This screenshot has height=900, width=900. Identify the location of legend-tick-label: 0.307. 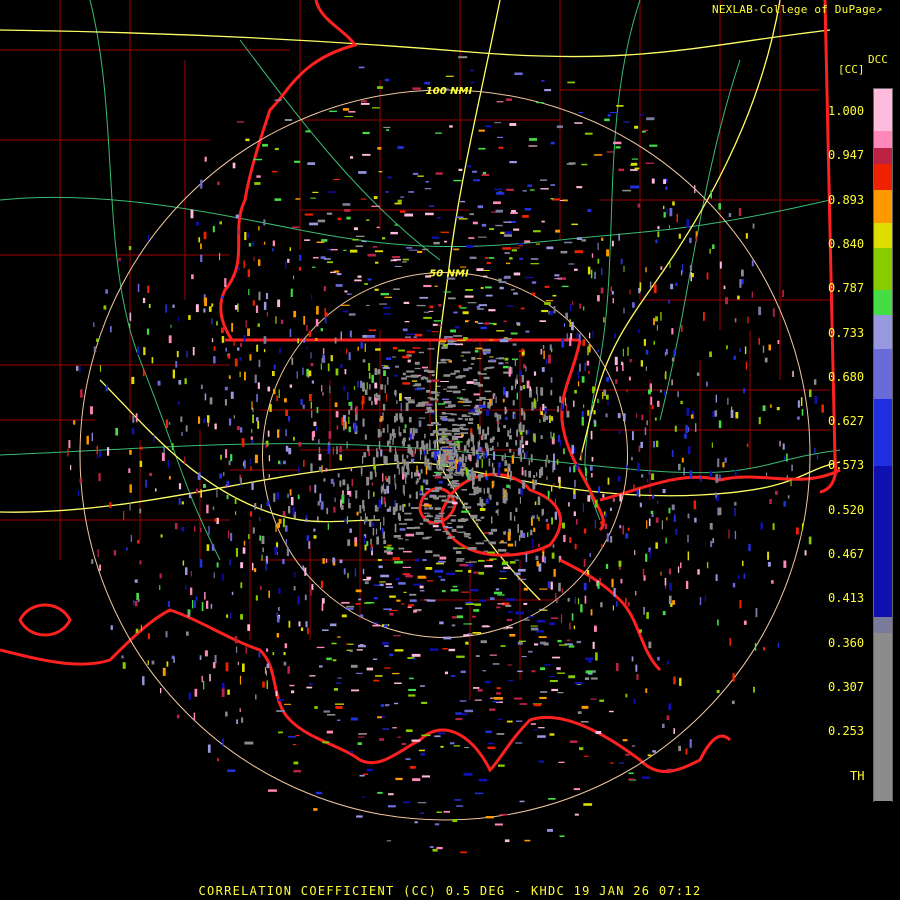
(846, 686).